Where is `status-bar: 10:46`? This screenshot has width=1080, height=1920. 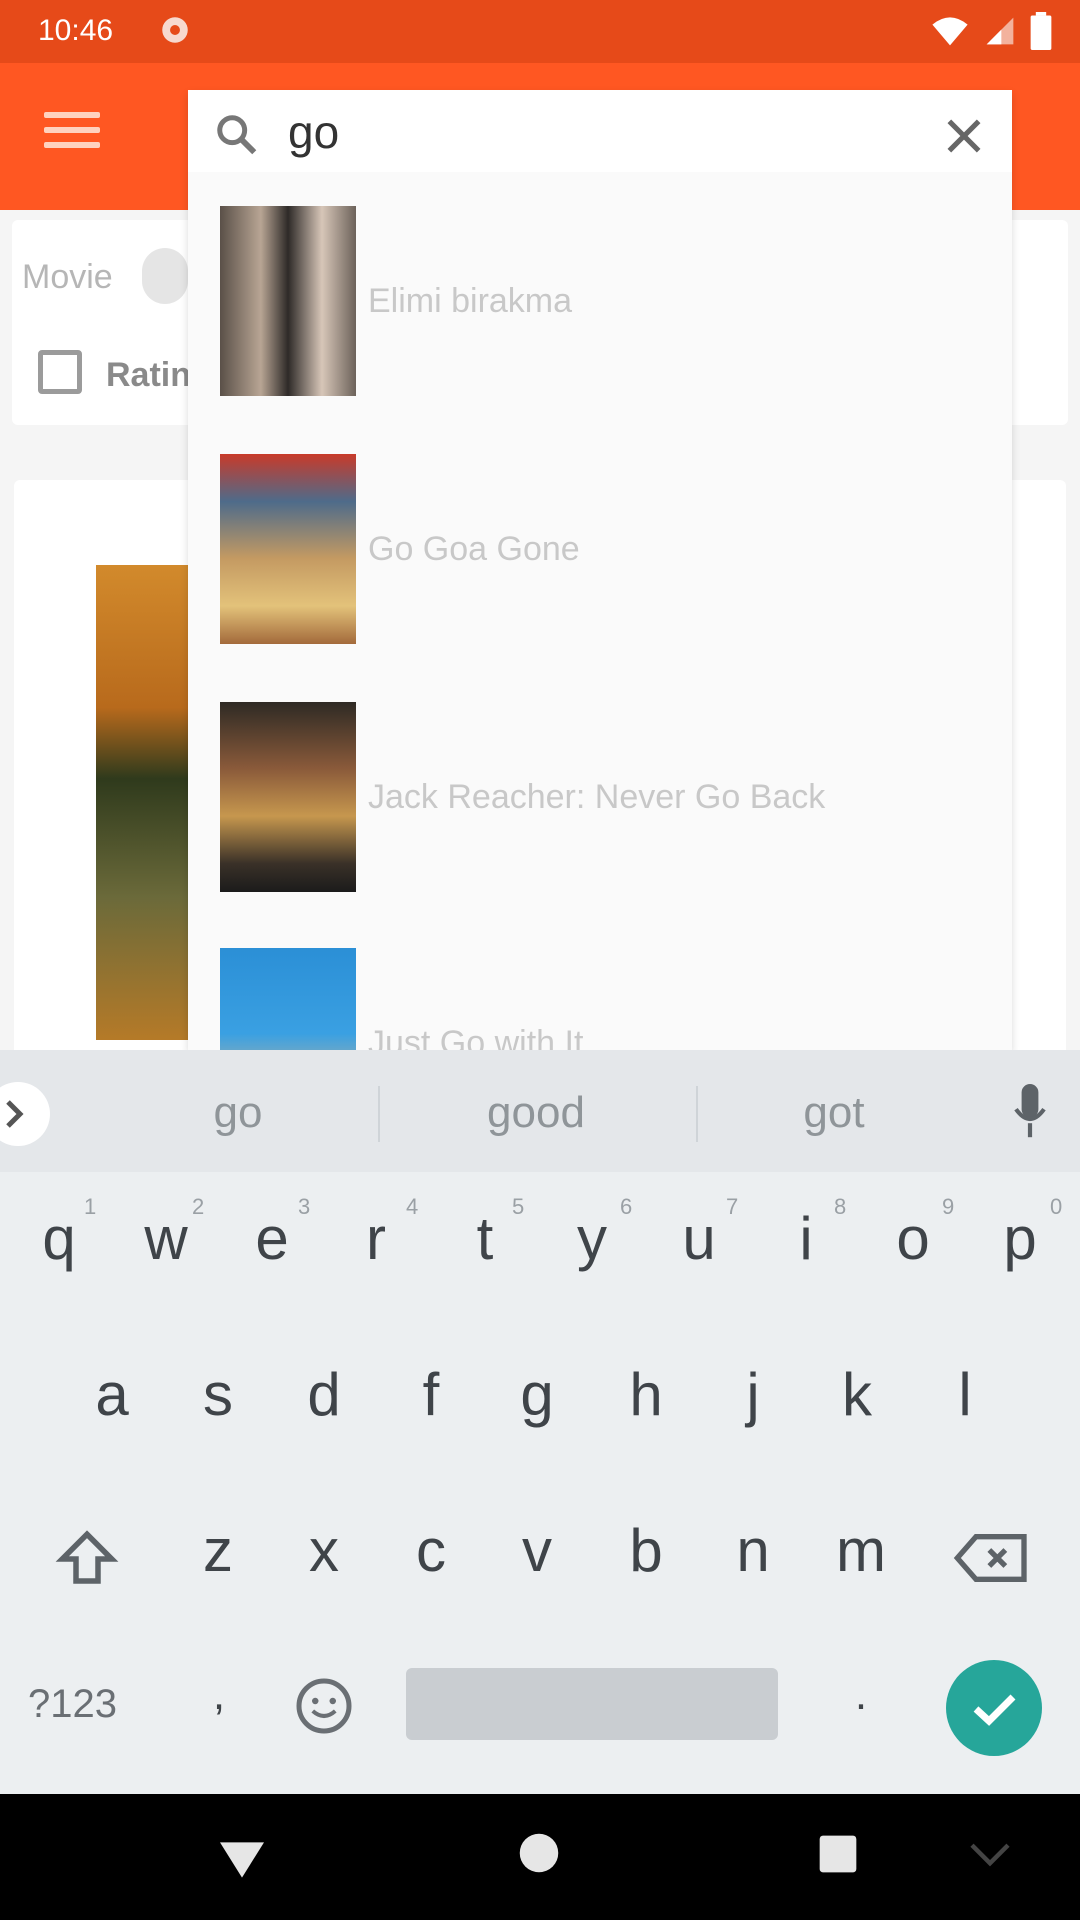 status-bar: 10:46 is located at coordinates (540, 31).